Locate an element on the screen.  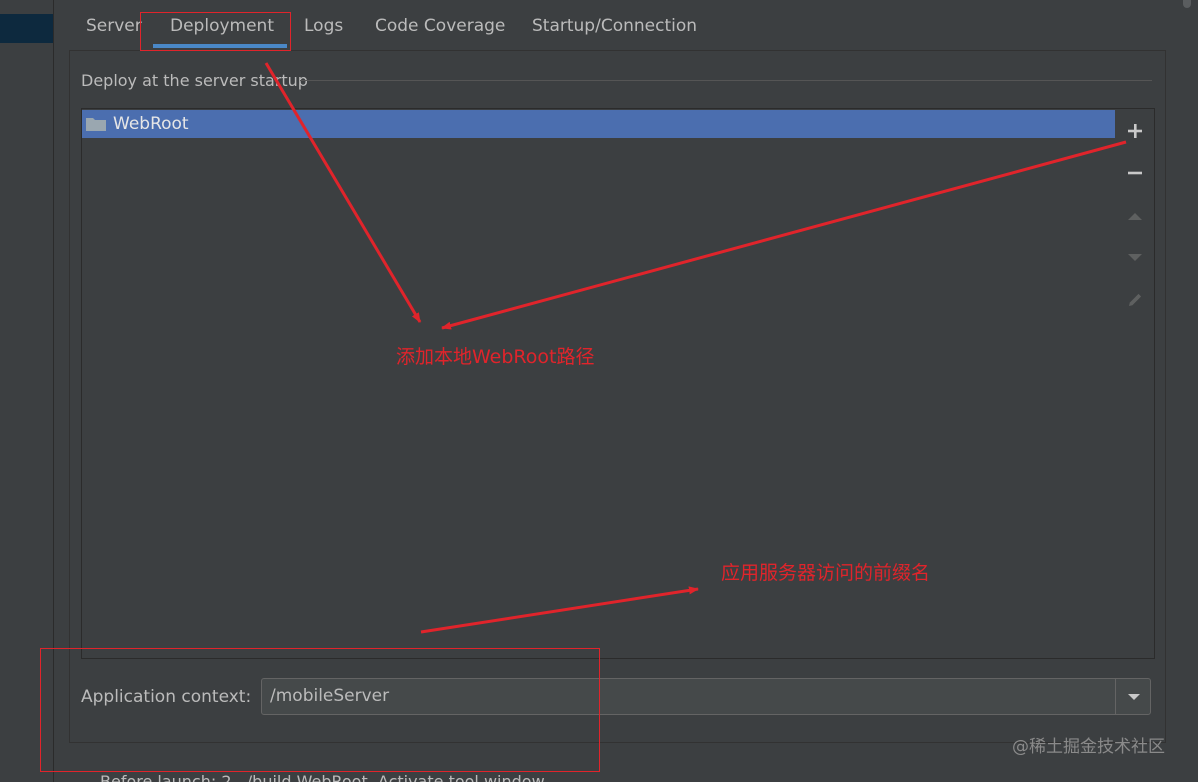
arrow-from-tab is located at coordinates (343, 192).